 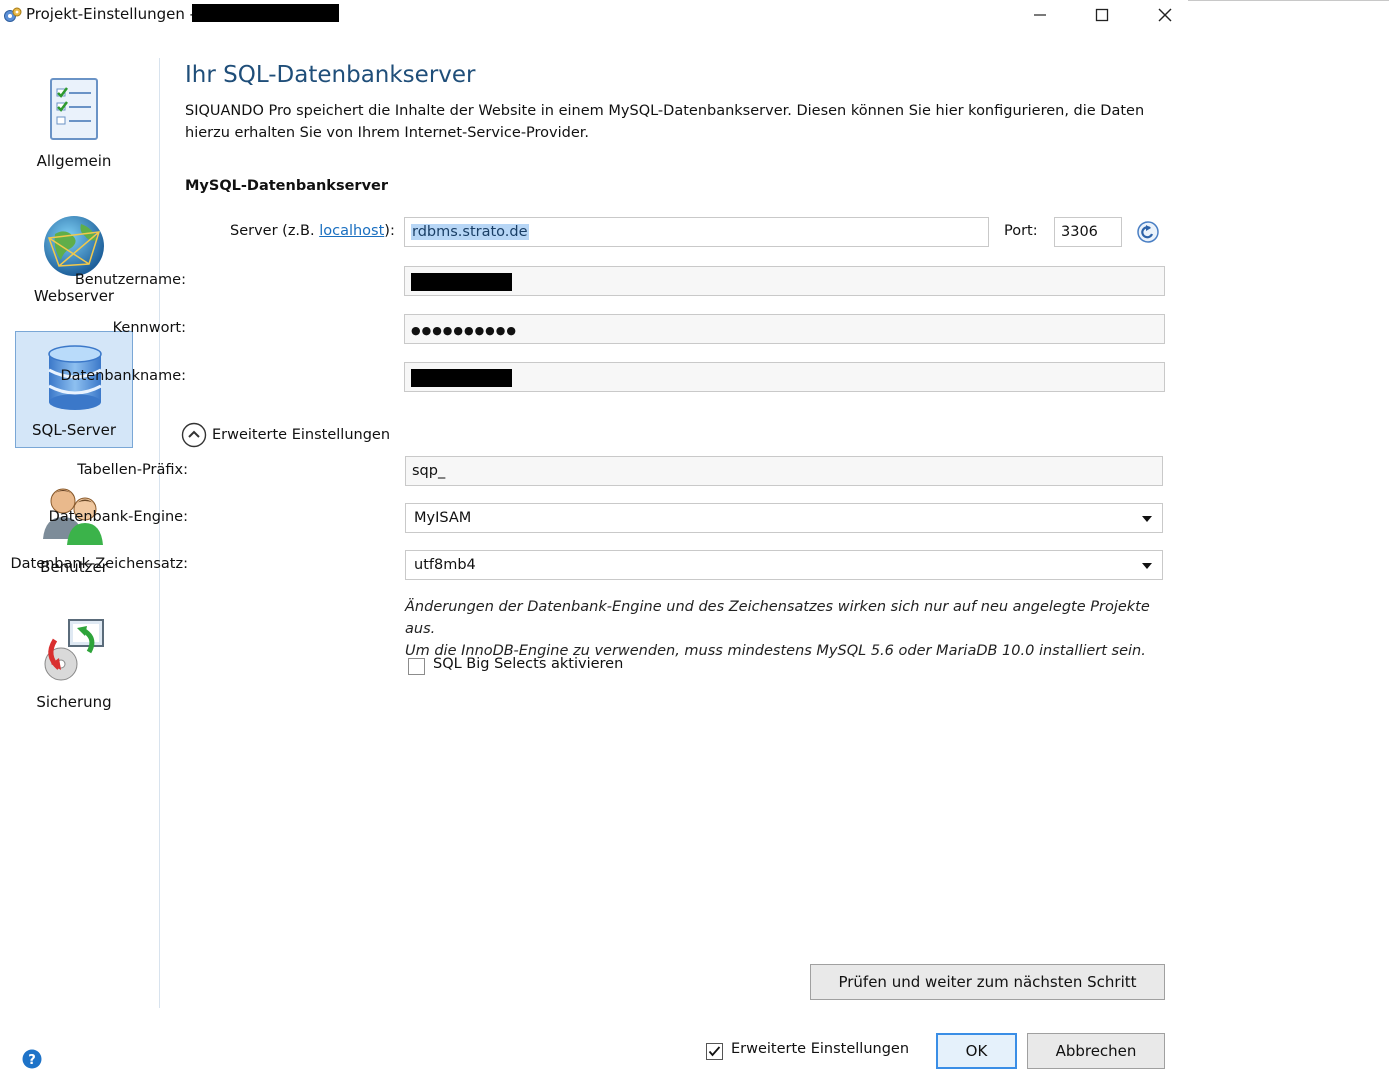 I want to click on port-label: Port:, so click(x=1021, y=231).